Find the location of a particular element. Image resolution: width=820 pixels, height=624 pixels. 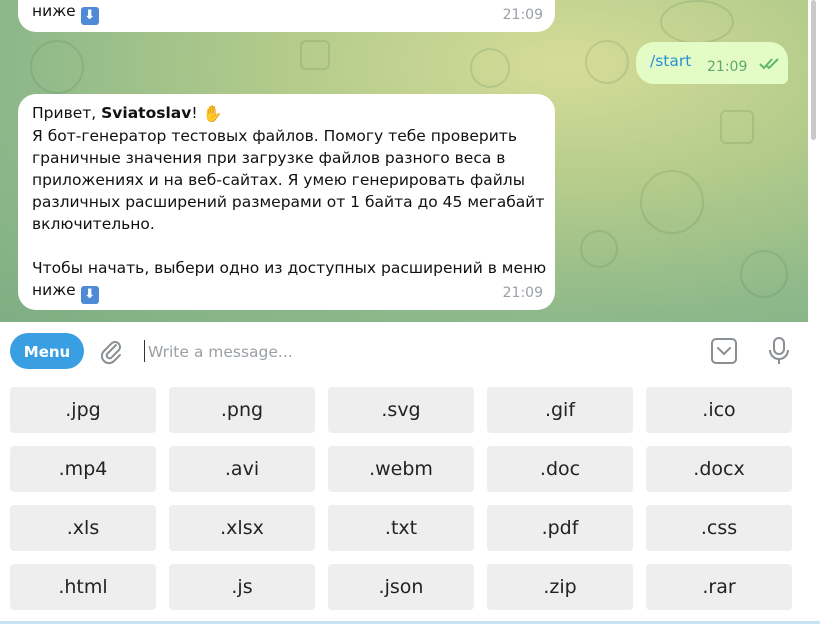

menu-button: Menu is located at coordinates (47, 351).